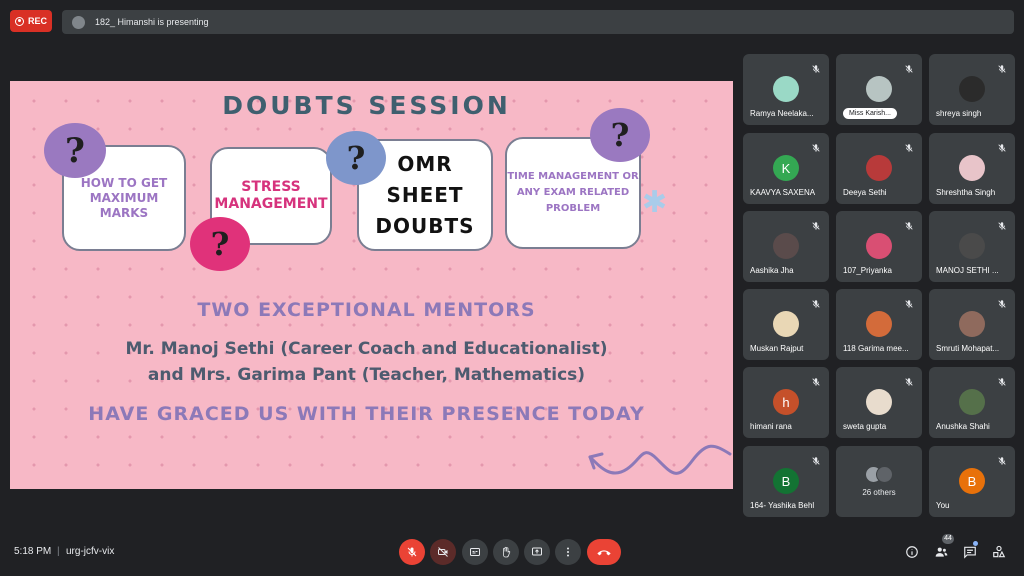 The width and height of the screenshot is (1024, 576). Describe the element at coordinates (943, 505) in the screenshot. I see `participant-name: You` at that location.